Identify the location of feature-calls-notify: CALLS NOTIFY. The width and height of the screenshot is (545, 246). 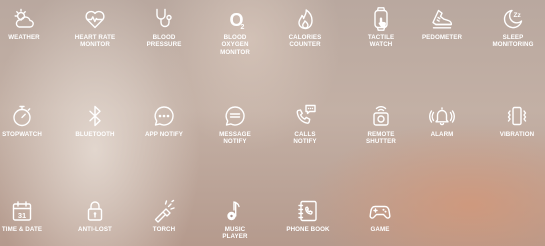
(305, 125).